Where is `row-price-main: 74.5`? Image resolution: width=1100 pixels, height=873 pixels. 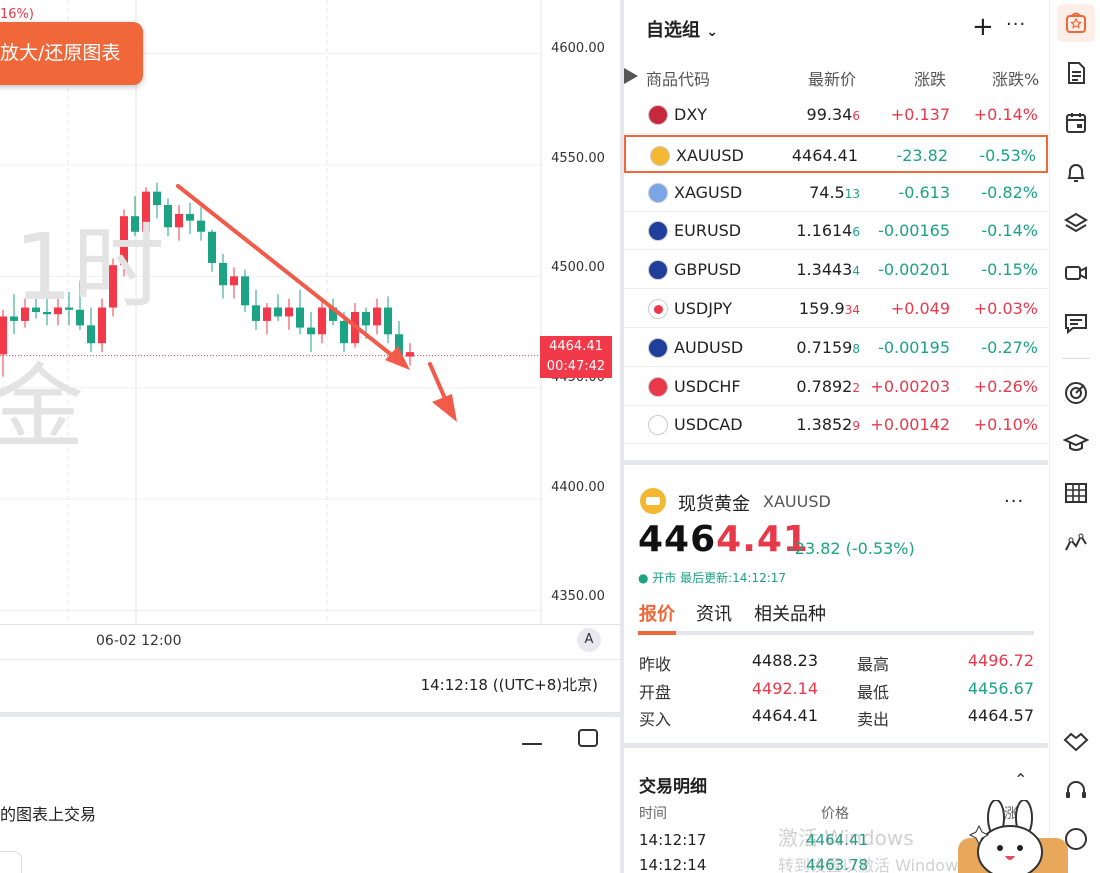 row-price-main: 74.5 is located at coordinates (827, 192).